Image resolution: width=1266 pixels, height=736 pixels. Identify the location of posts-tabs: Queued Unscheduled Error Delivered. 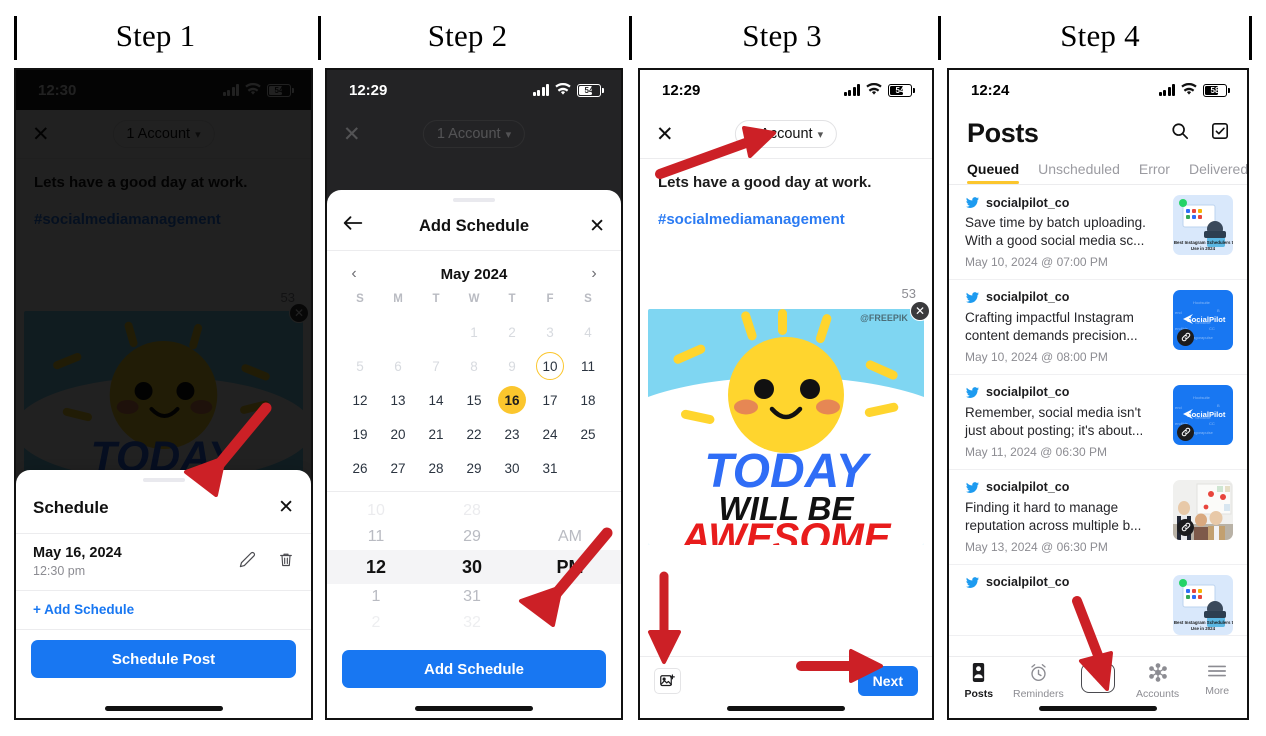
(1098, 169).